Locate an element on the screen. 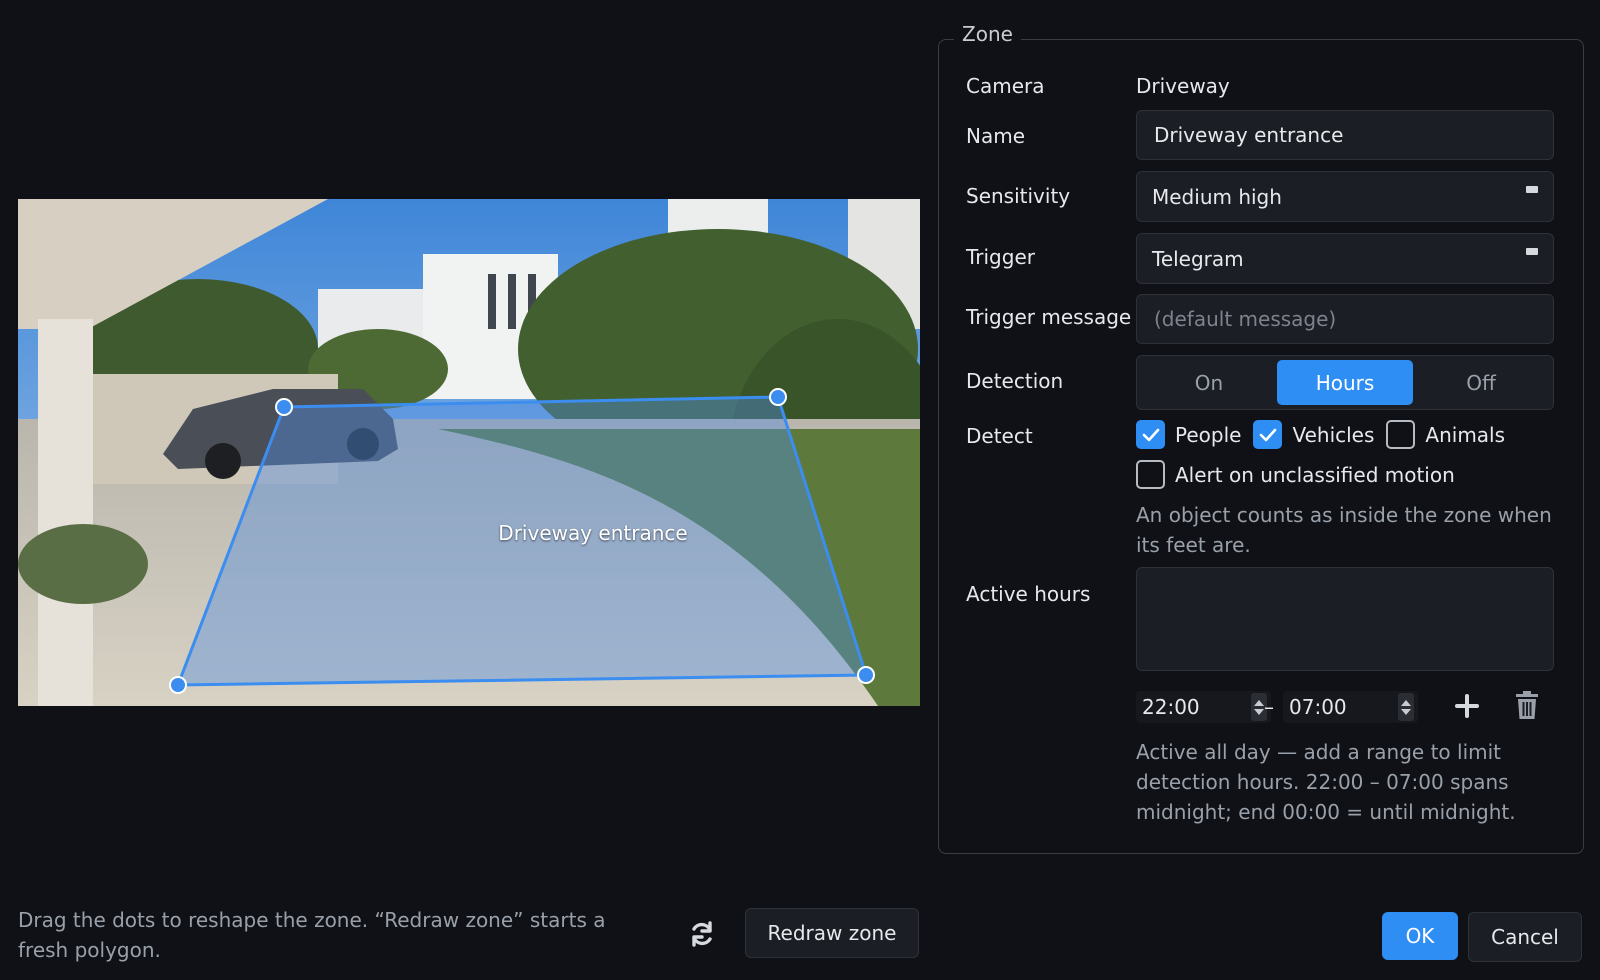 Image resolution: width=1600 pixels, height=980 pixels. alert-unclassified-row: Alert on unclassified motion is located at coordinates (1301, 474).